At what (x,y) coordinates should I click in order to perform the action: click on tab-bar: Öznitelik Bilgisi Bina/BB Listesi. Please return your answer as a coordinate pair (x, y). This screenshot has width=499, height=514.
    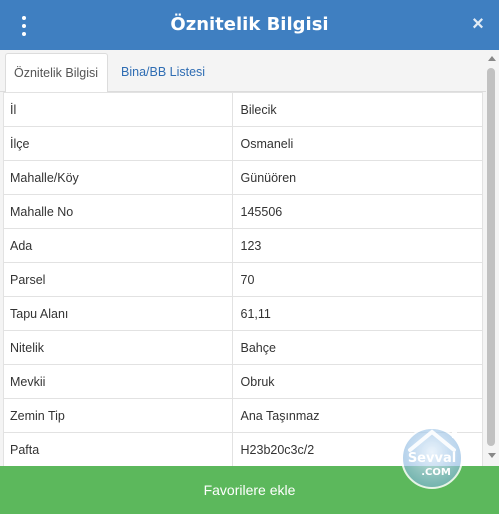
    Looking at the image, I should click on (243, 71).